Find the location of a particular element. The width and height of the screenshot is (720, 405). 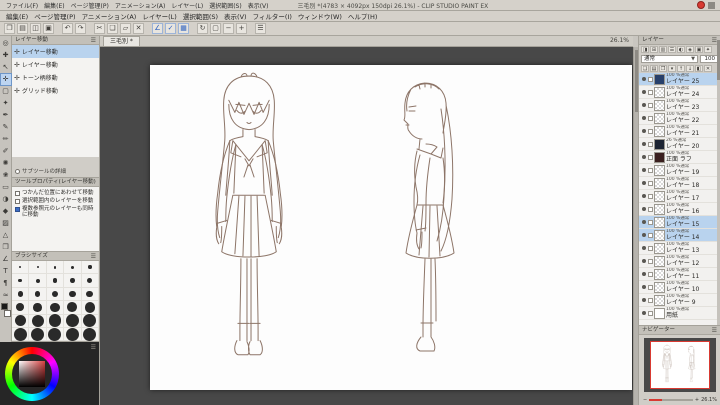

color-swatches is located at coordinates (5, 310).